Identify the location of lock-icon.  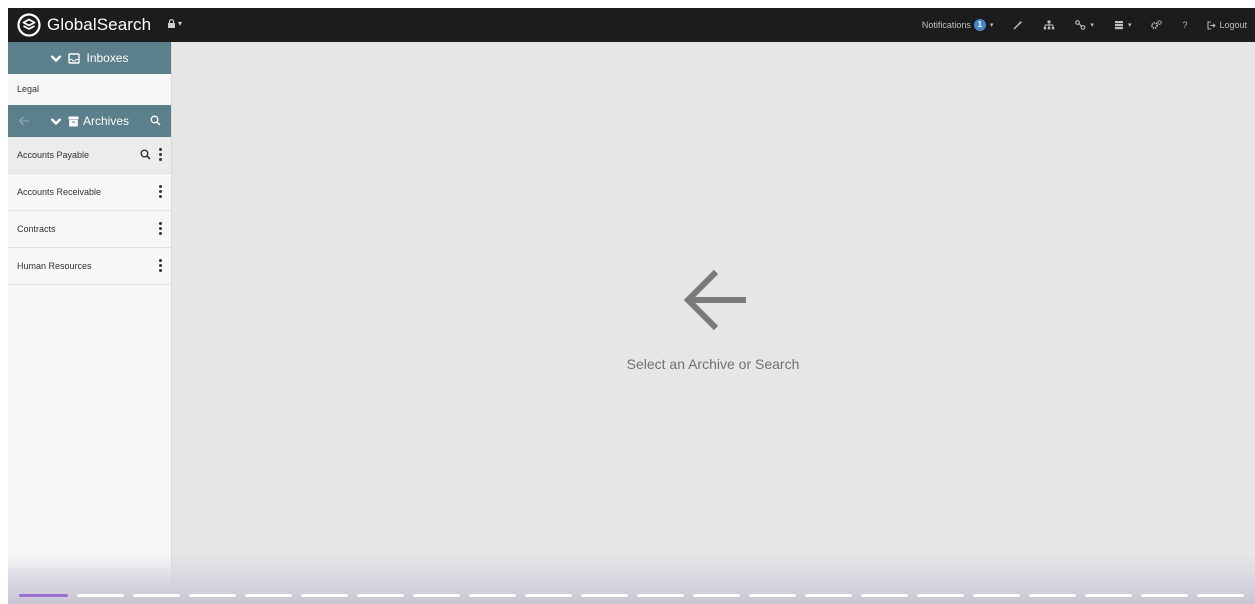
(171, 23).